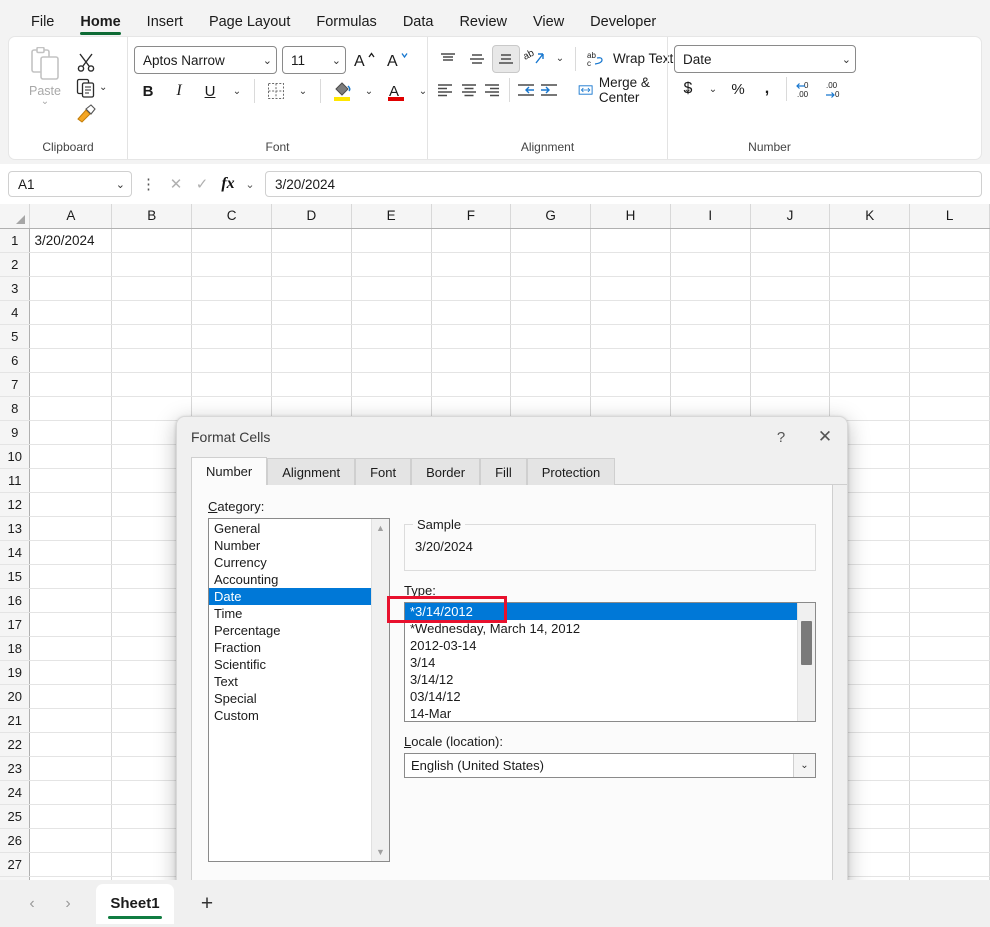 This screenshot has width=990, height=927. I want to click on column-header-J: J, so click(790, 216).